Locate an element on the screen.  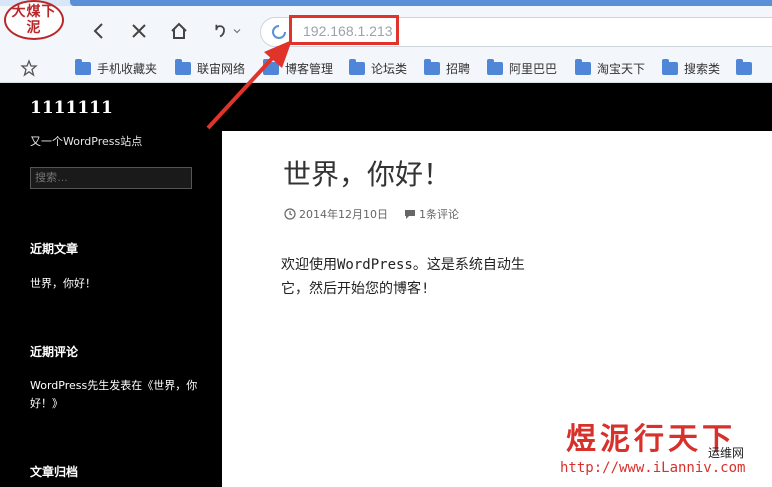
loading-icon is located at coordinates (279, 32).